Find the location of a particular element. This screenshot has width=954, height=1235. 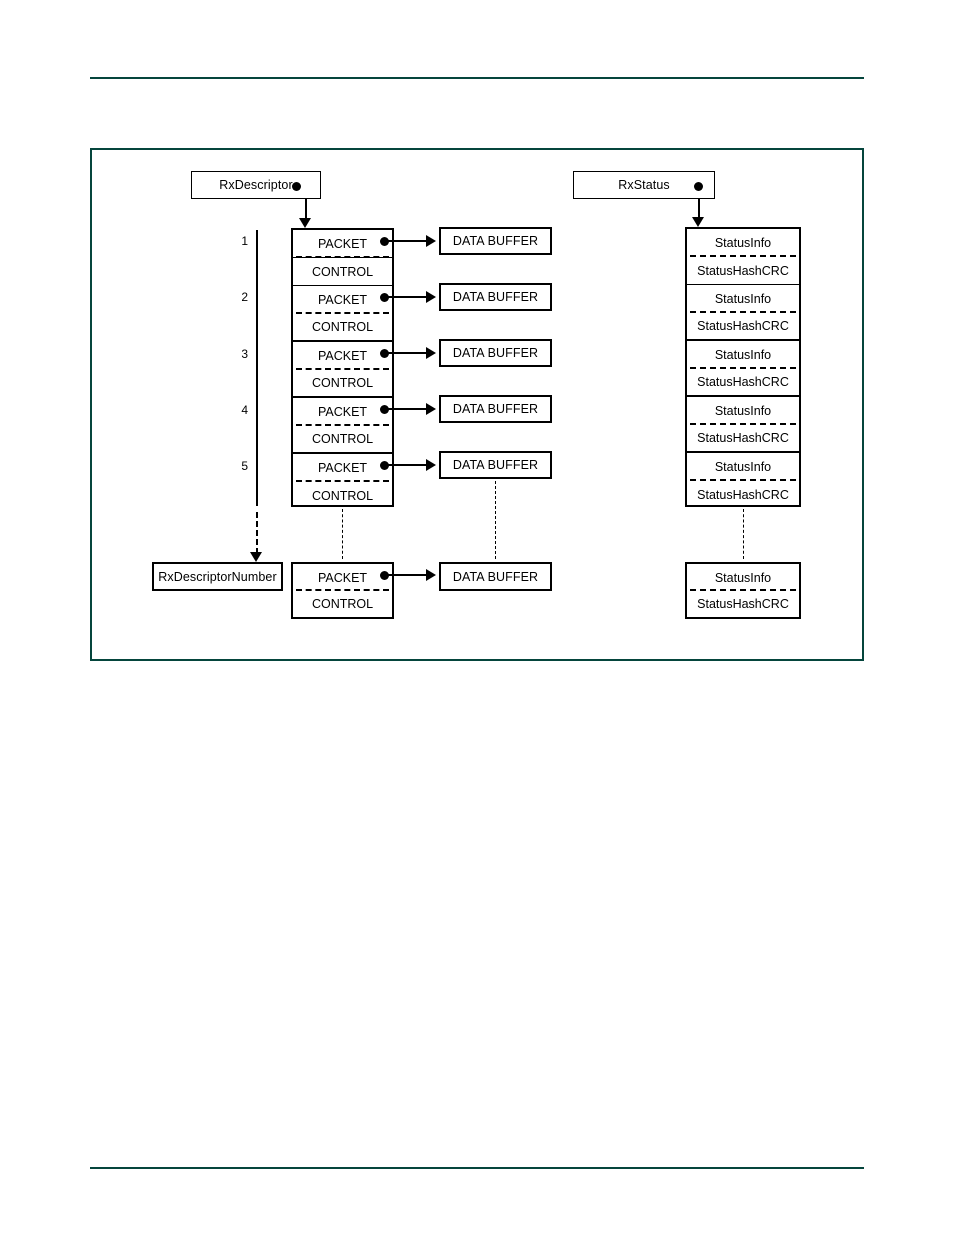

data-buffer-5-label: DATA BUFFER is located at coordinates (495, 465).